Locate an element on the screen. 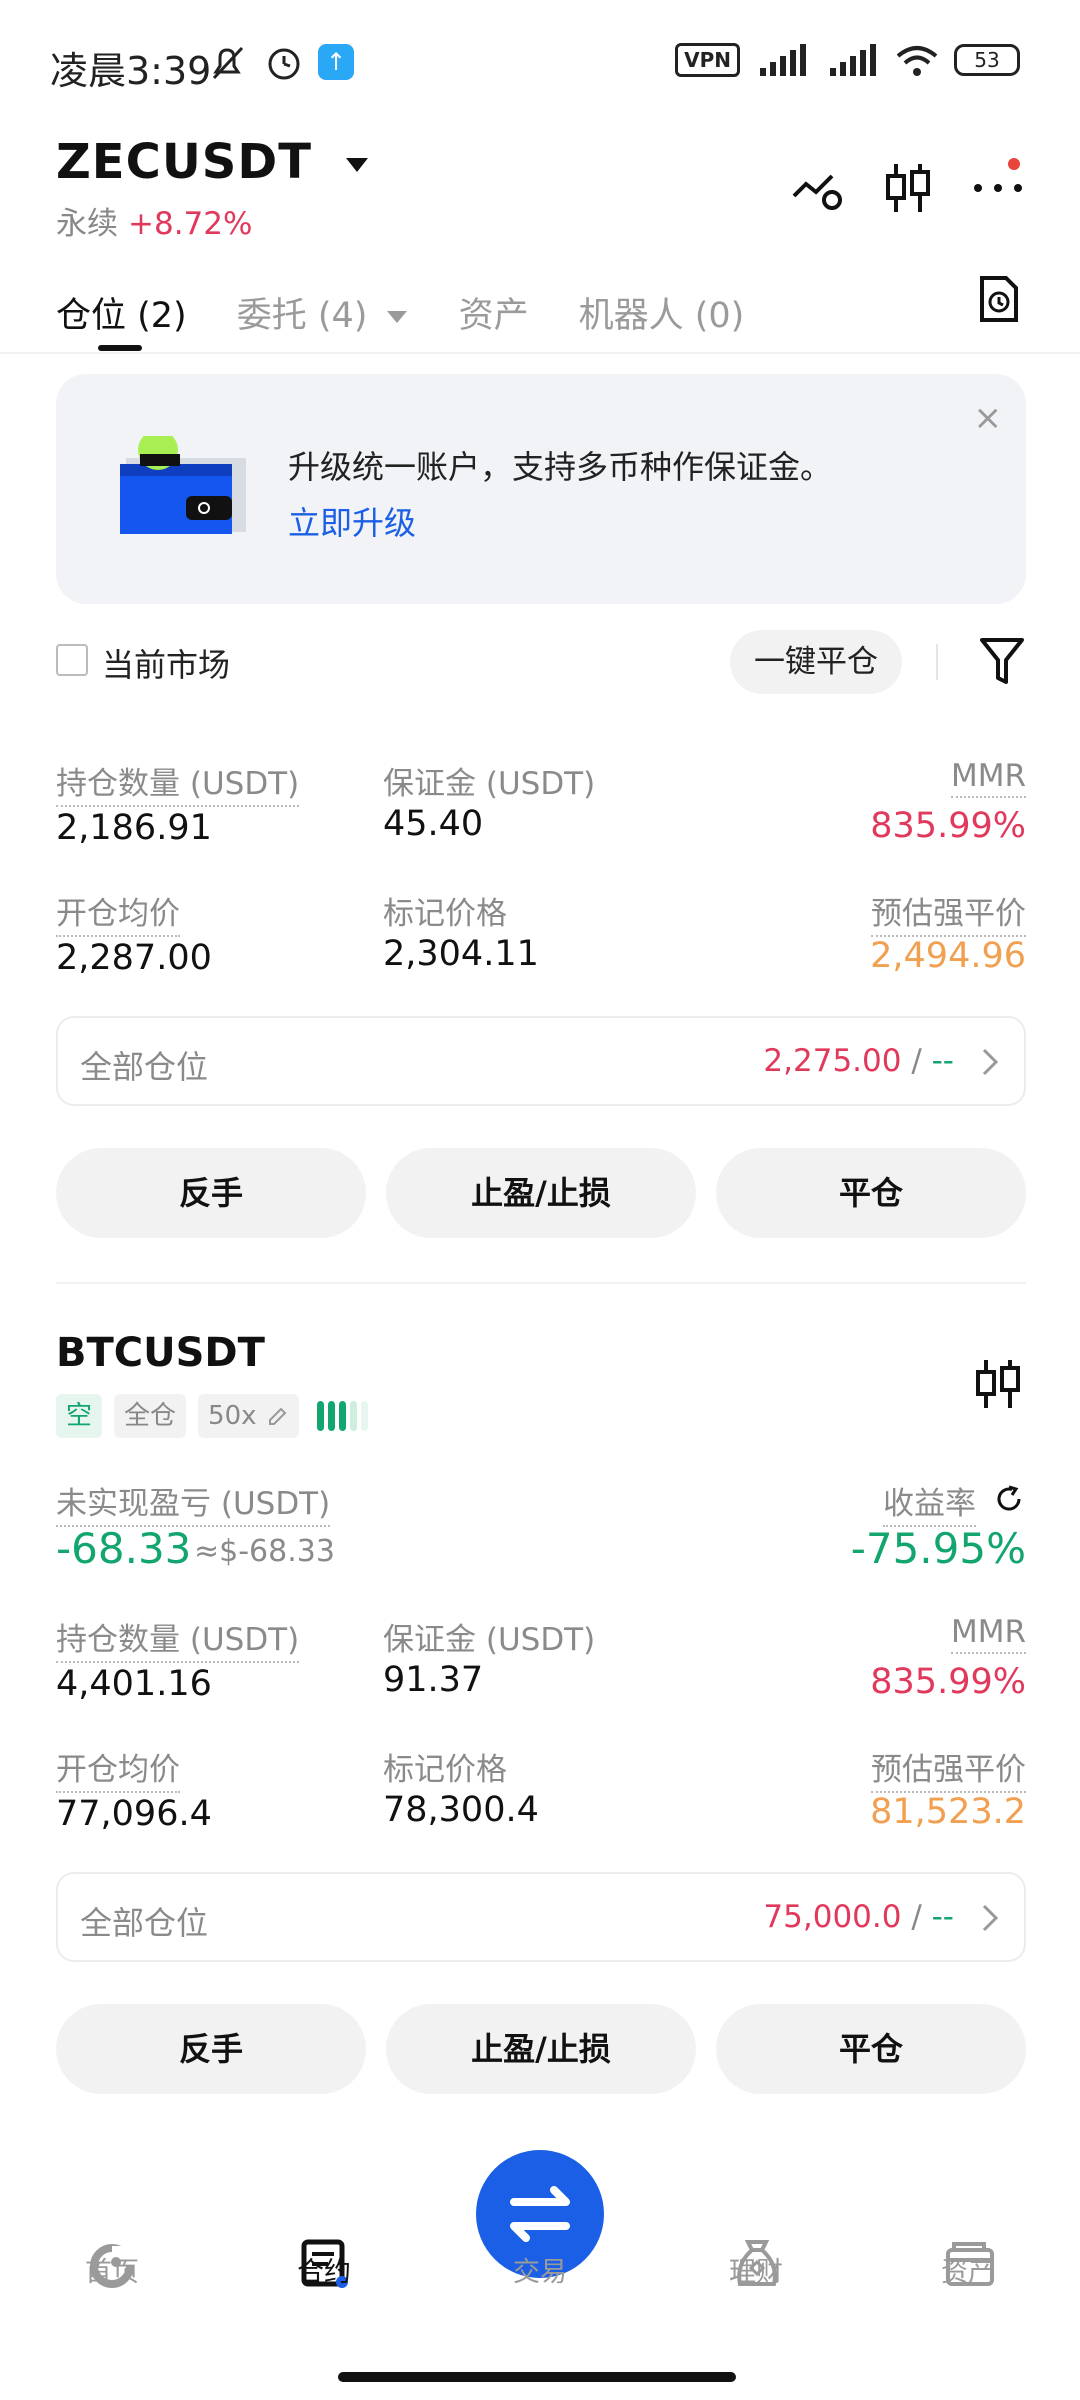 This screenshot has width=1080, height=2400. status-bar: 凌晨3:39 ↑ VPN 53 is located at coordinates (540, 64).